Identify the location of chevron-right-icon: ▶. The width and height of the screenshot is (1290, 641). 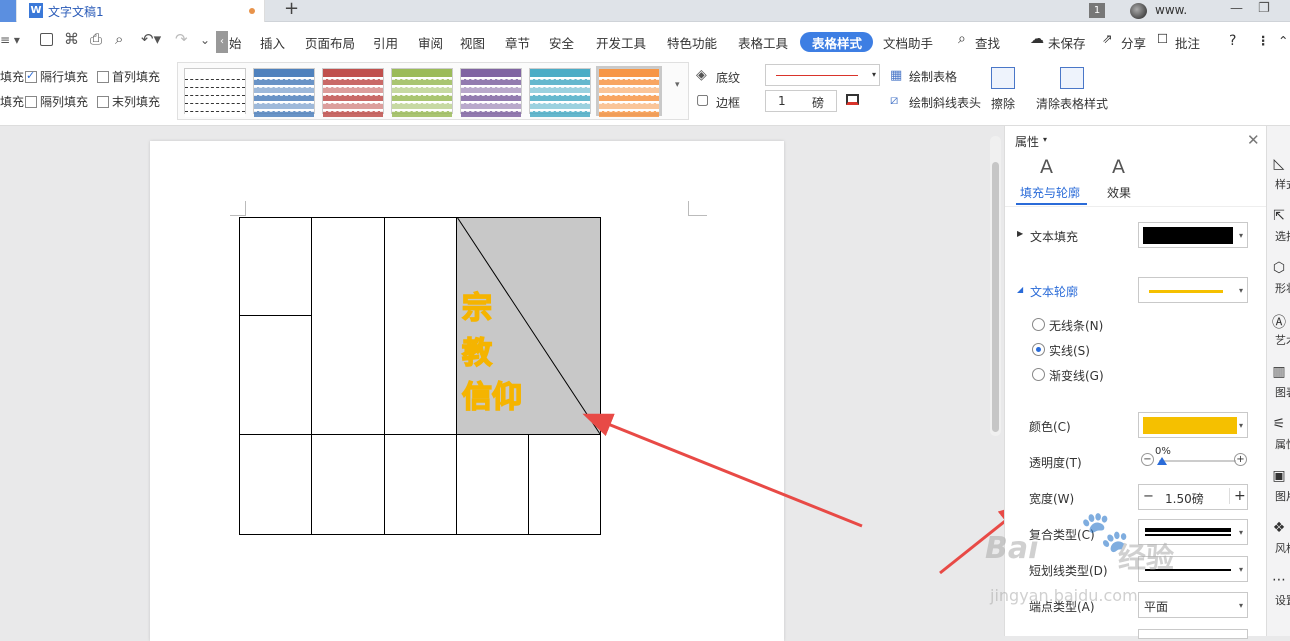
(1020, 233).